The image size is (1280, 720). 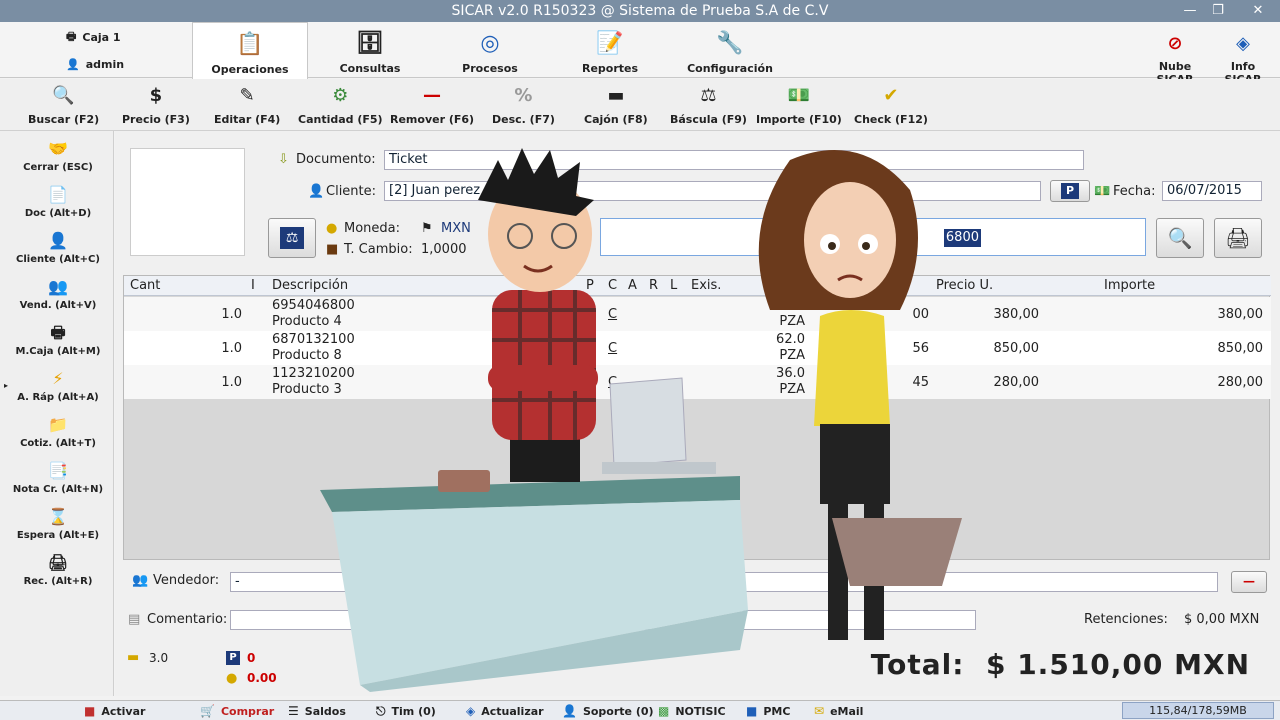 I want to click on sidebar-item-vendedor: 👥 Vend. (Alt+V), so click(x=58, y=294).